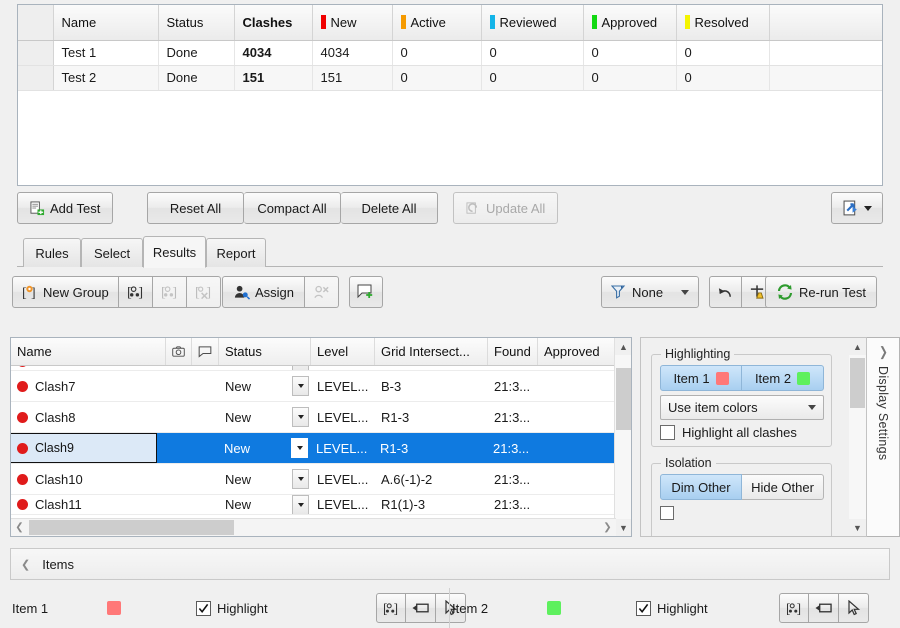 This screenshot has width=900, height=628. I want to click on new-group-icon: [ ], so click(29, 292).